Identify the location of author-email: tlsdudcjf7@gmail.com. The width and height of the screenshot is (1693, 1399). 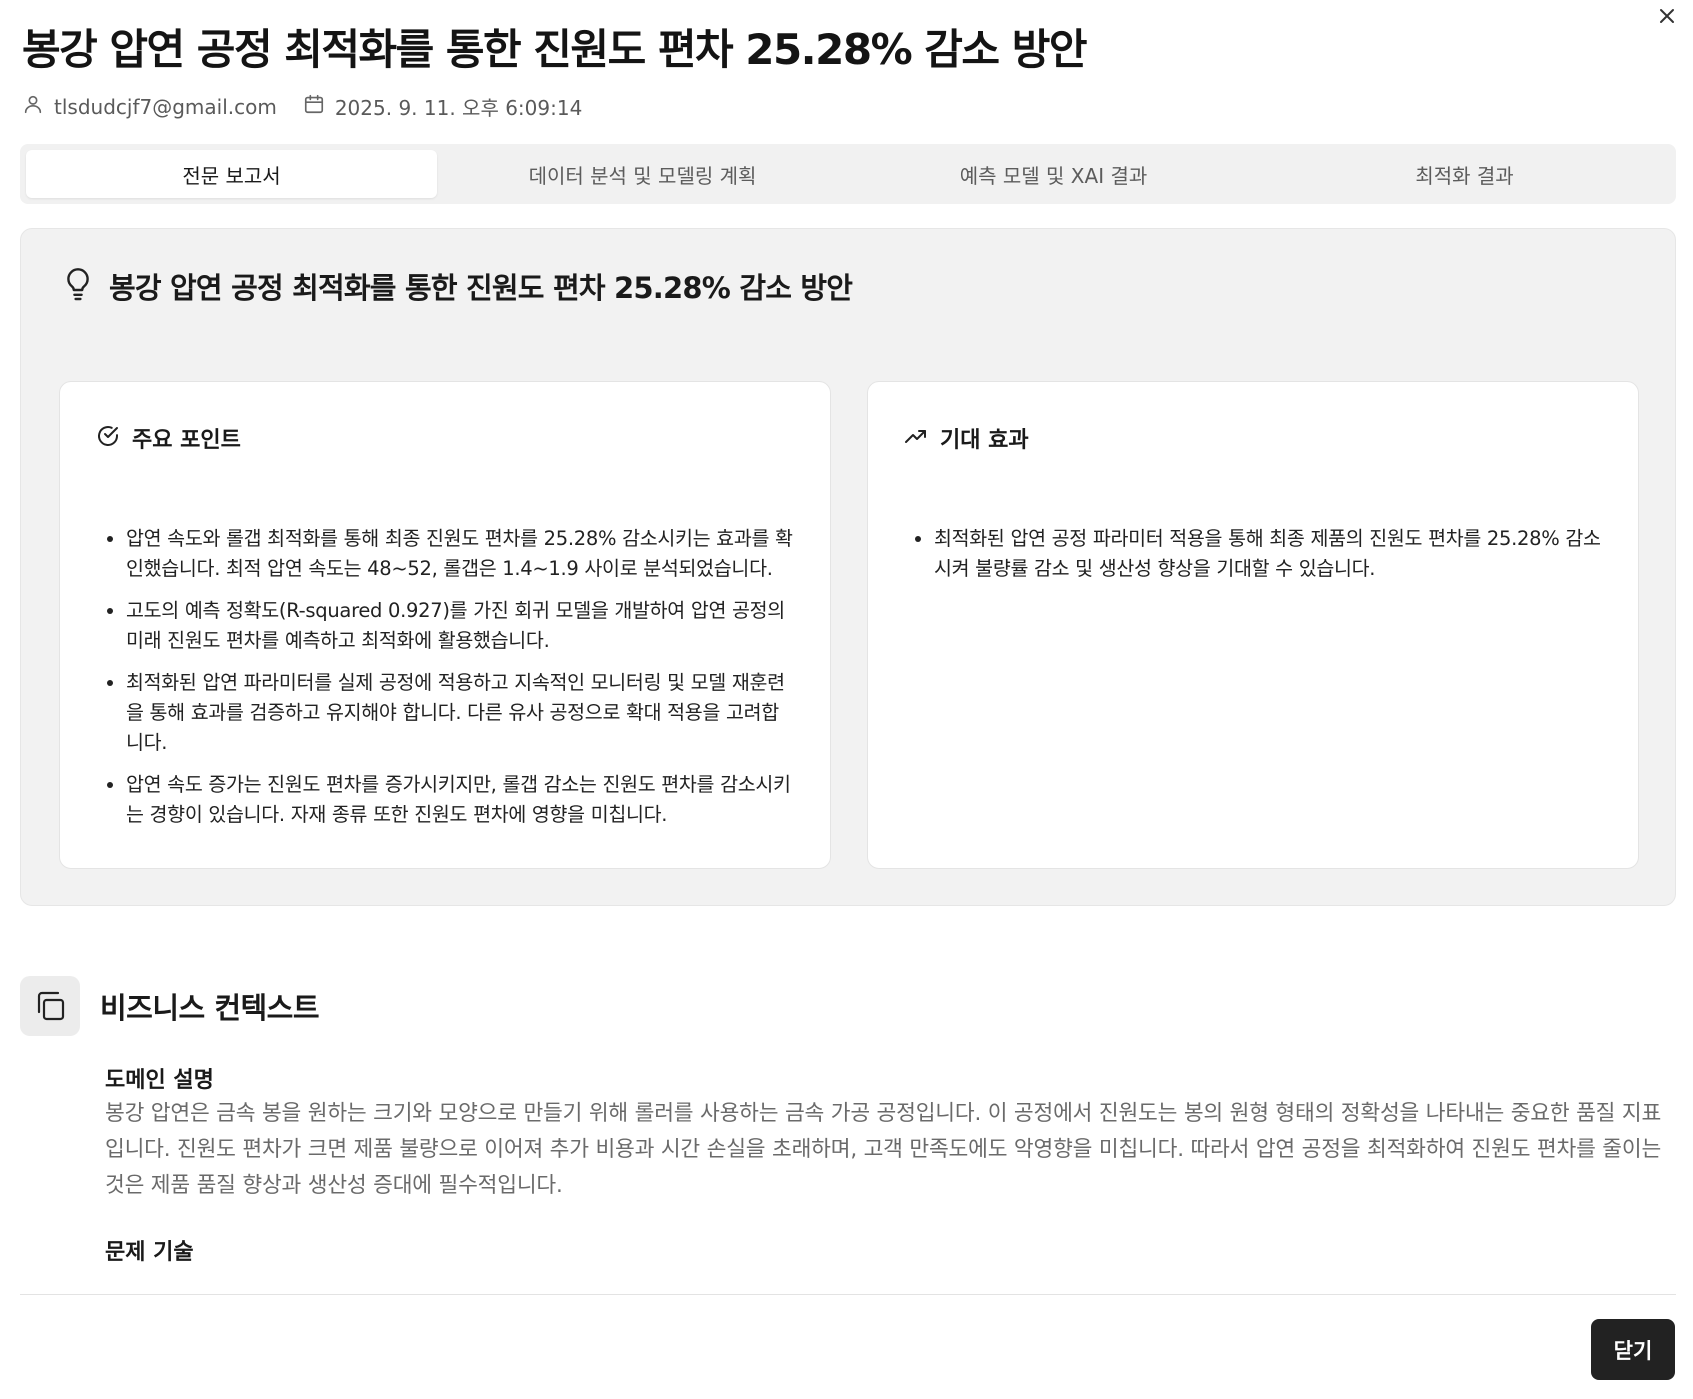
(165, 106).